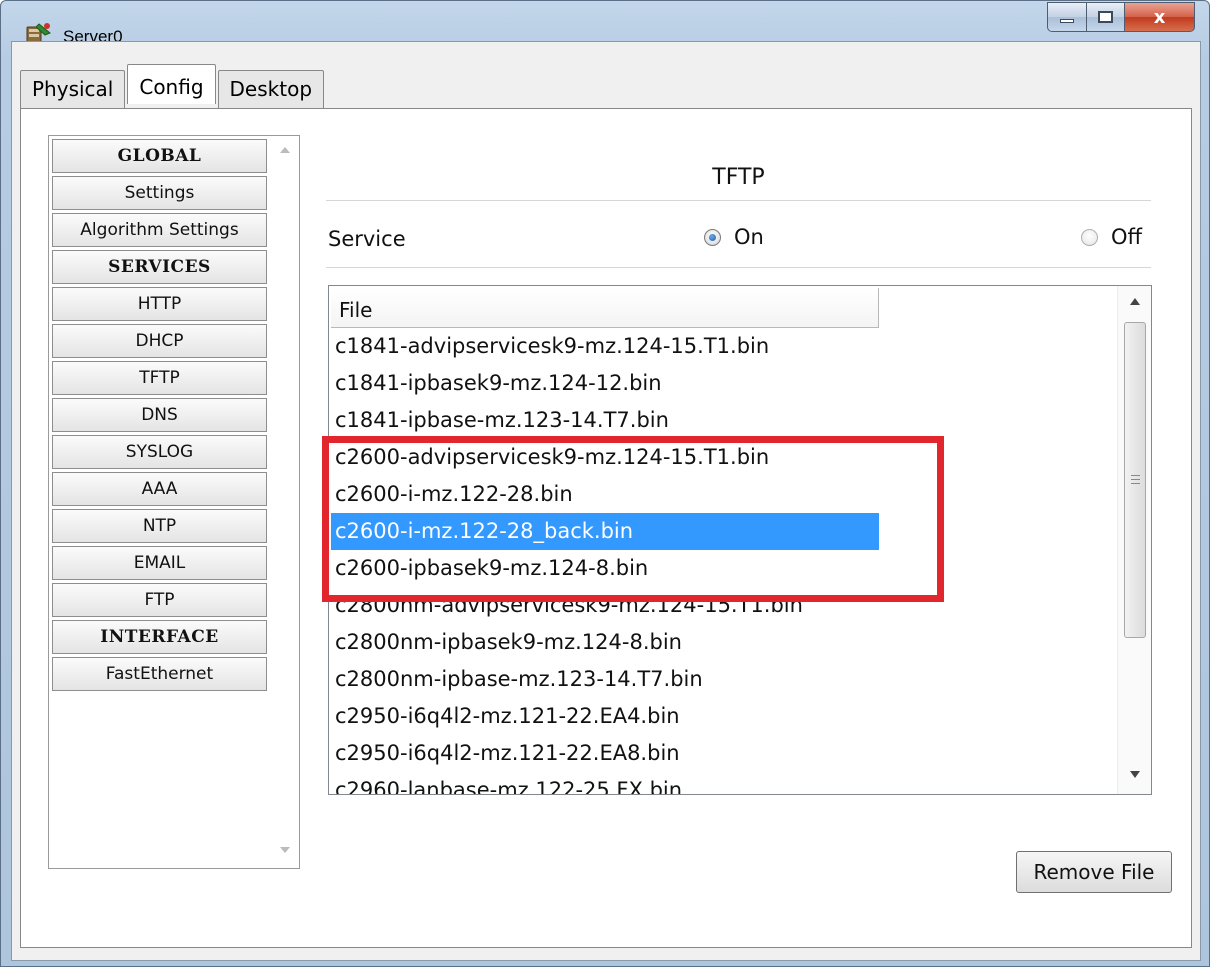 Image resolution: width=1210 pixels, height=967 pixels. I want to click on title-bar: Server0 x, so click(605, 23).